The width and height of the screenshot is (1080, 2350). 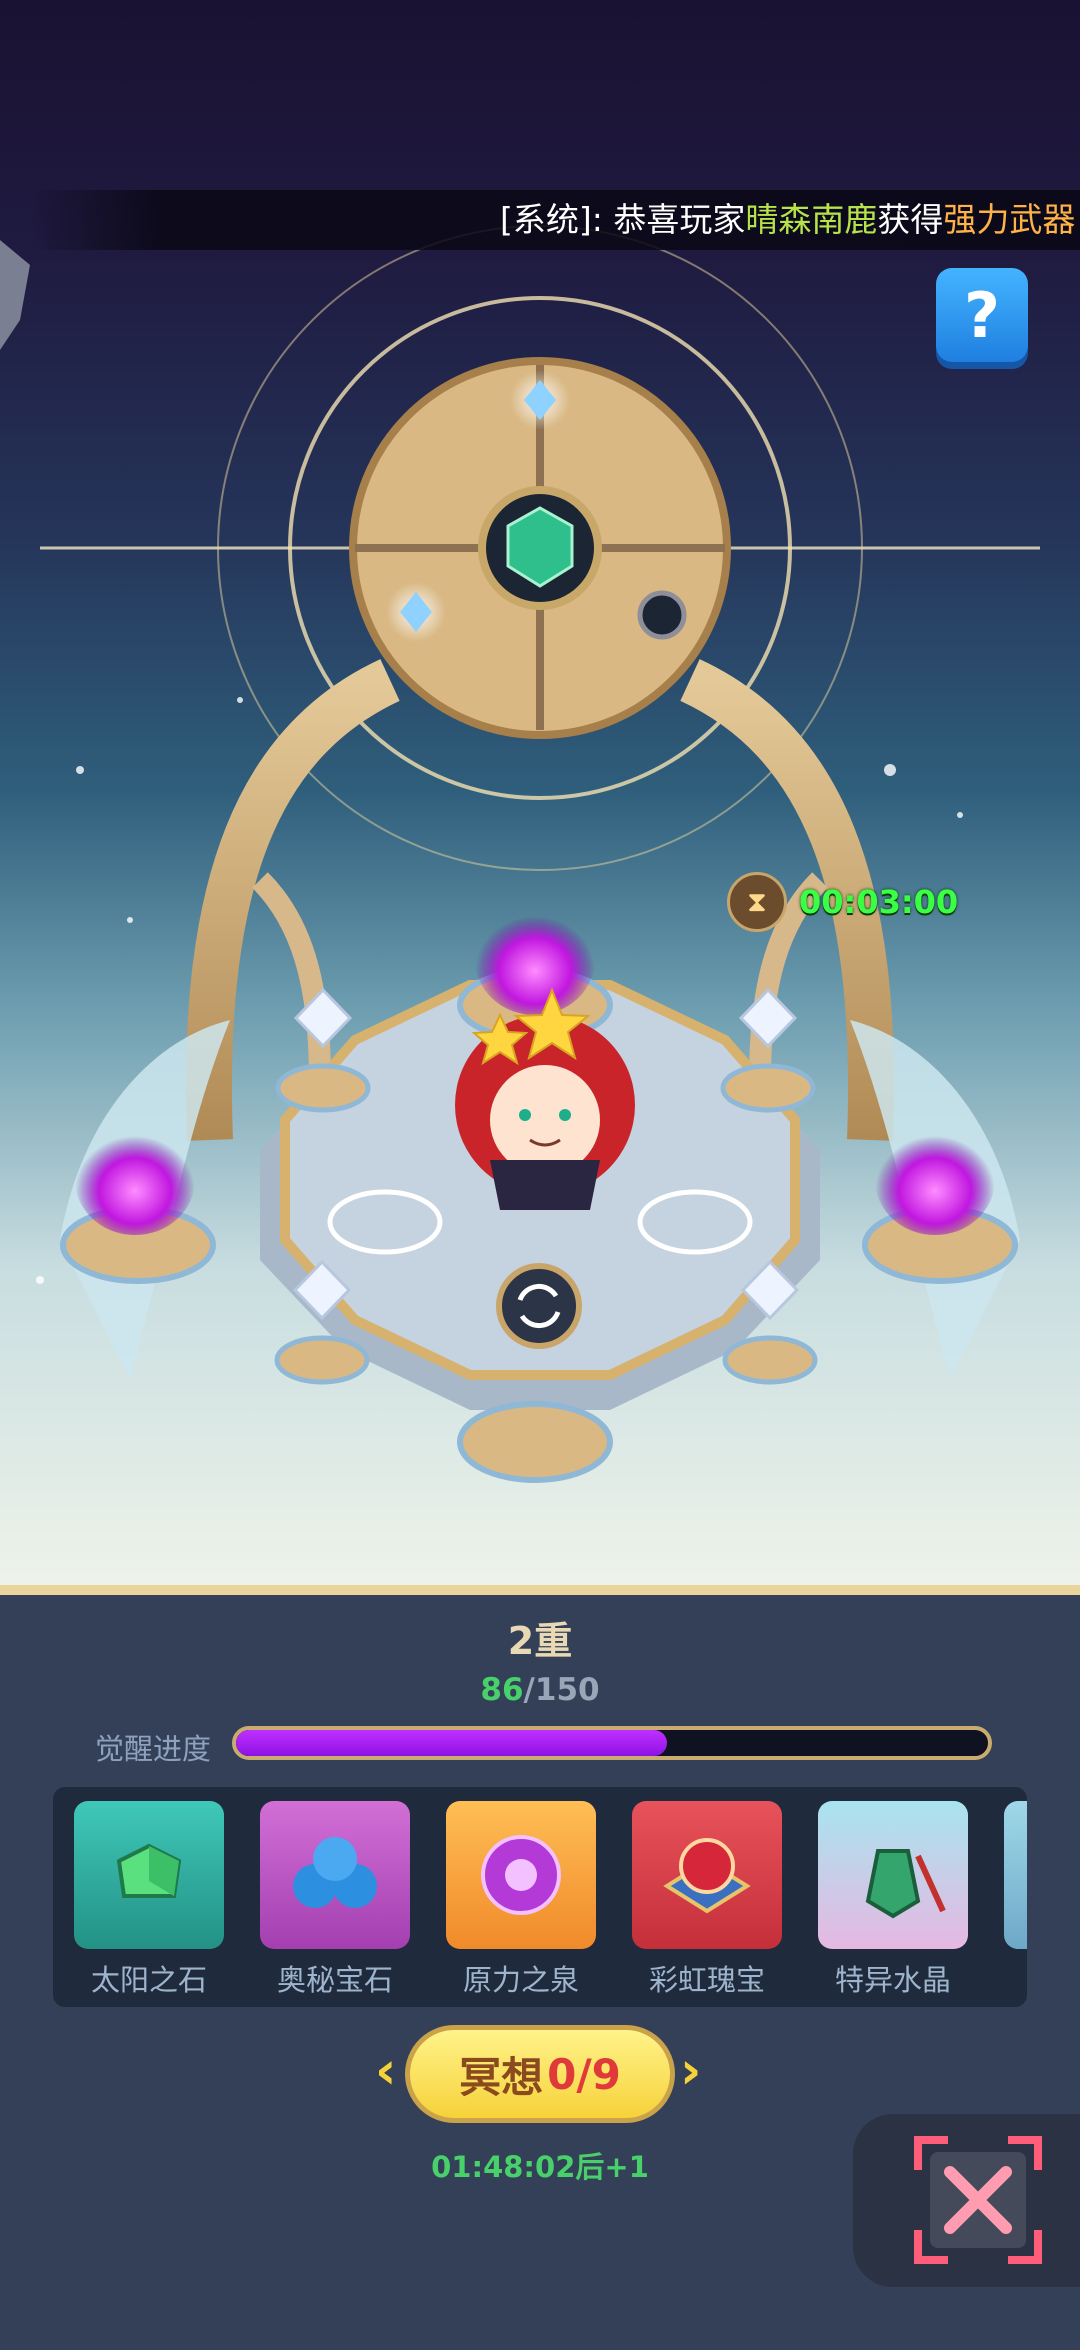 What do you see at coordinates (623, 219) in the screenshot?
I see `ticker-prefix: [系统]: 恭喜玩家` at bounding box center [623, 219].